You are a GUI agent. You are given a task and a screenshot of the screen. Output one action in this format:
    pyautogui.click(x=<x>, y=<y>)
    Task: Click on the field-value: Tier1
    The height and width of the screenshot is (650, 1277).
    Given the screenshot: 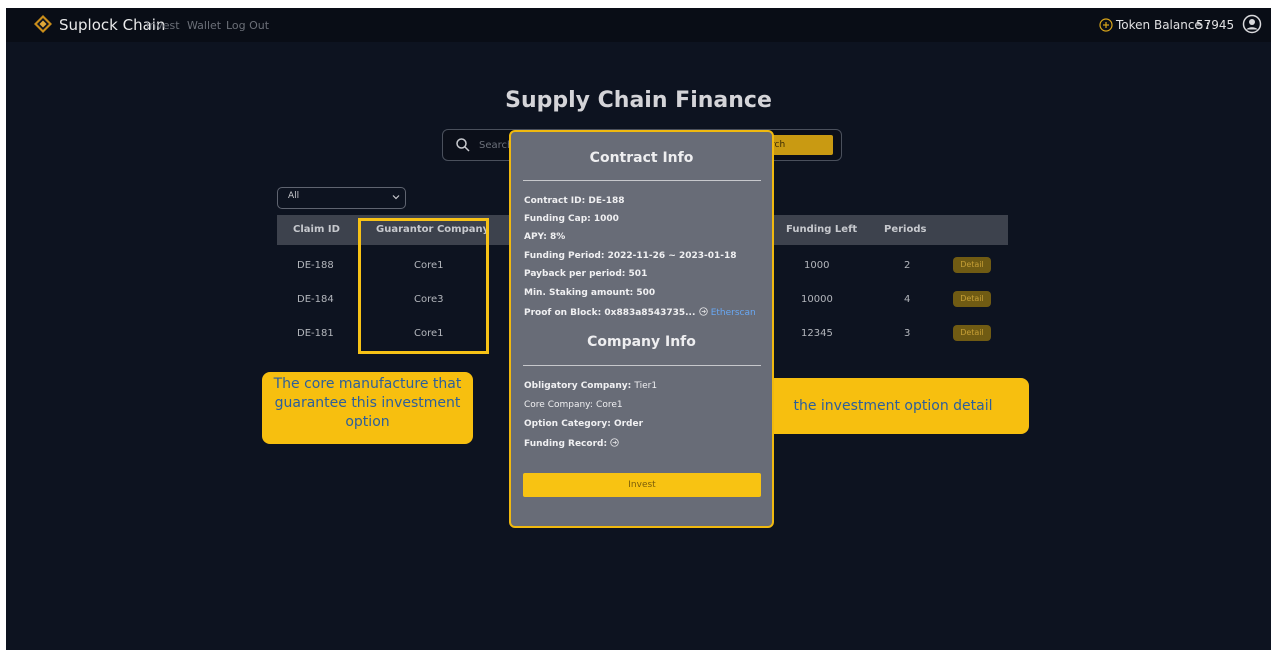 What is the action you would take?
    pyautogui.click(x=646, y=386)
    